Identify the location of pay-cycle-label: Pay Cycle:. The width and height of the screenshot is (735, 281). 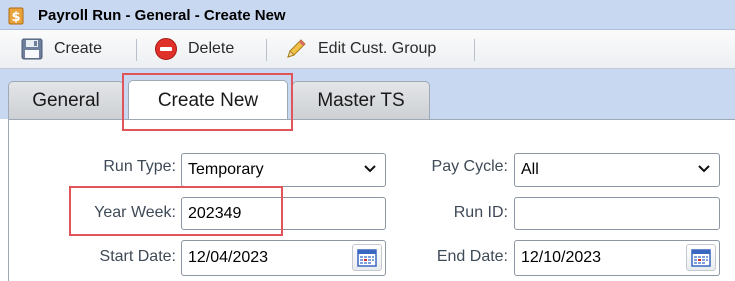
(469, 166).